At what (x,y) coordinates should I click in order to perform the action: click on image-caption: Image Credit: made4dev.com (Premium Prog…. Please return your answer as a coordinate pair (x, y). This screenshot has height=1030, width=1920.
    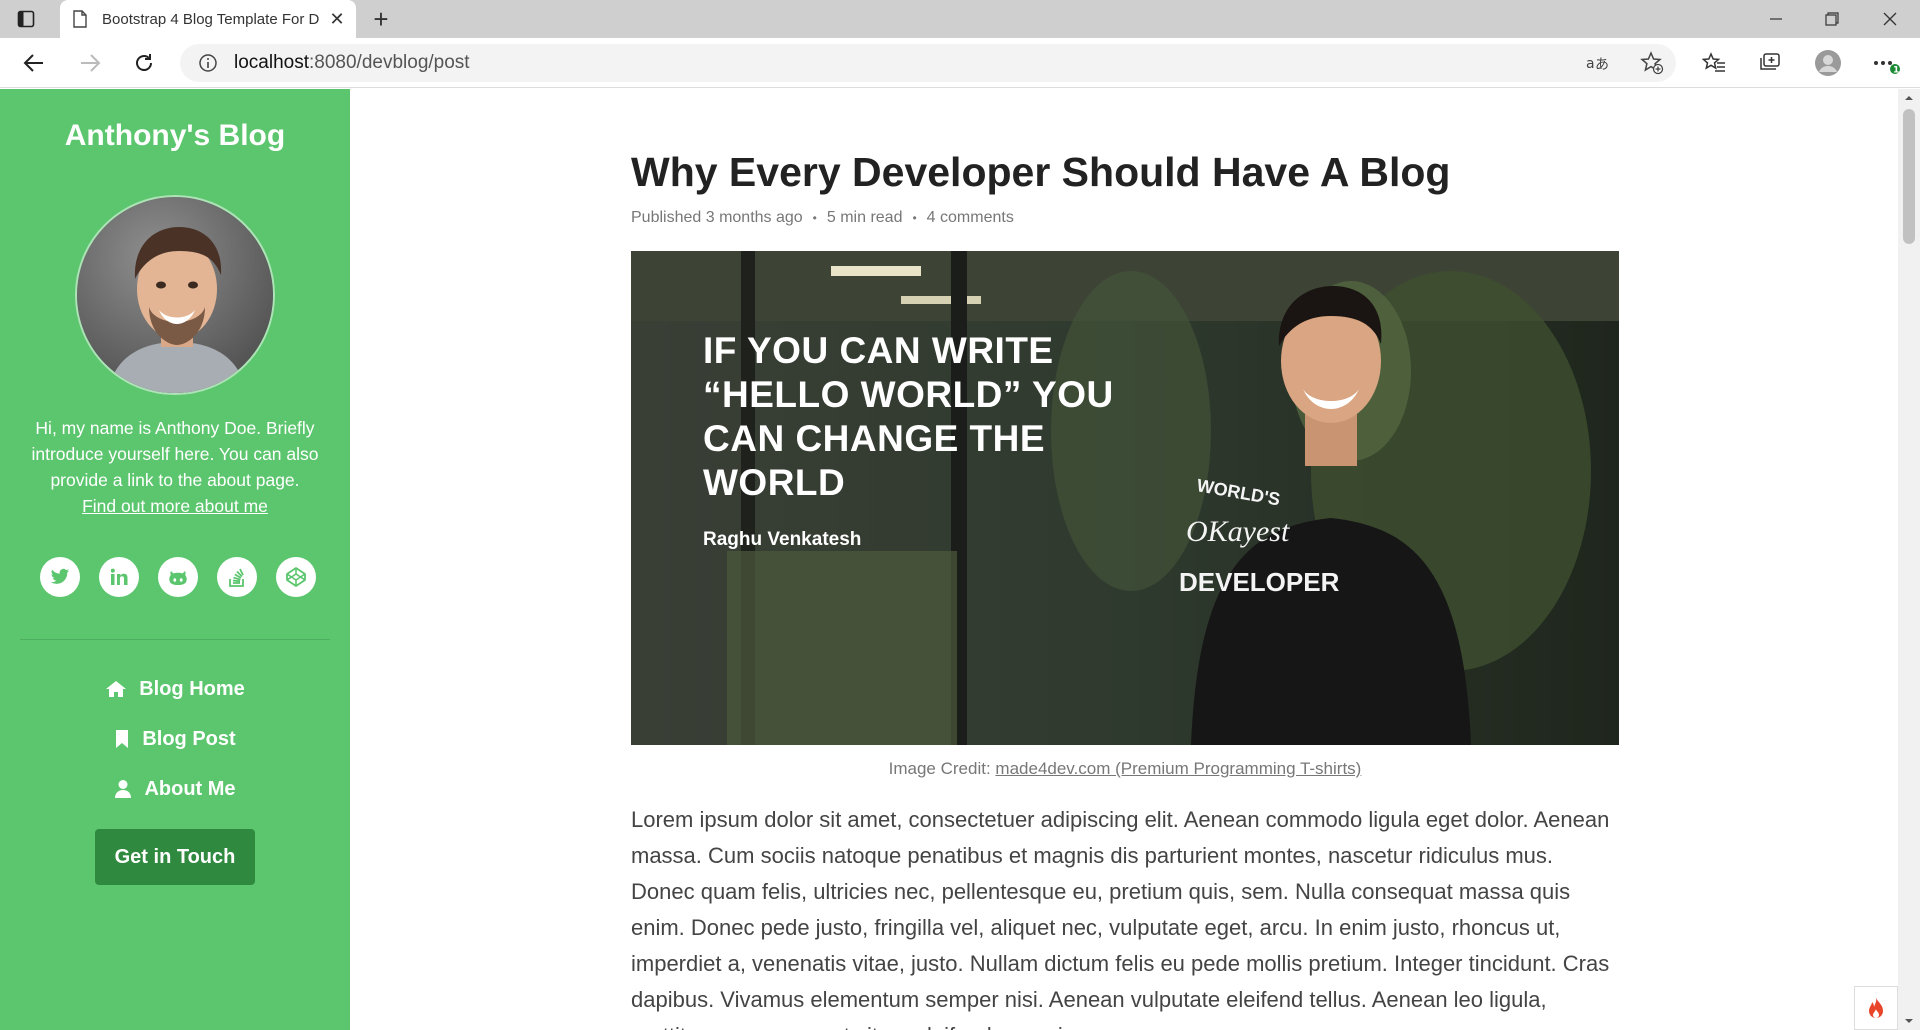
    Looking at the image, I should click on (1125, 769).